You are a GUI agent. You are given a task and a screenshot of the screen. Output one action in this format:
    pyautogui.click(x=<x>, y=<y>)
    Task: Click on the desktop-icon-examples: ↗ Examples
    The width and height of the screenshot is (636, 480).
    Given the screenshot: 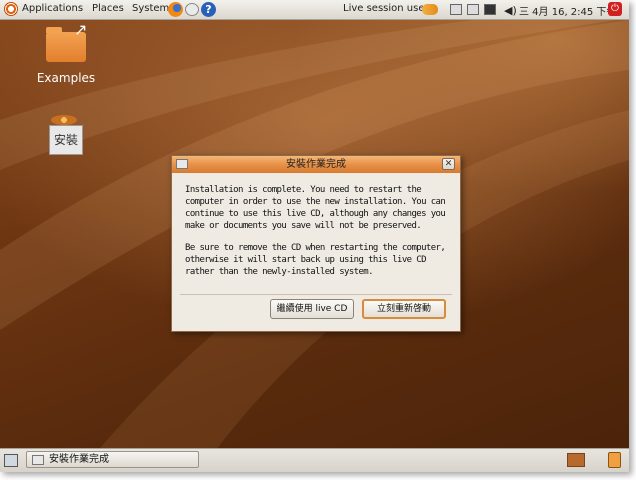 What is the action you would take?
    pyautogui.click(x=66, y=52)
    